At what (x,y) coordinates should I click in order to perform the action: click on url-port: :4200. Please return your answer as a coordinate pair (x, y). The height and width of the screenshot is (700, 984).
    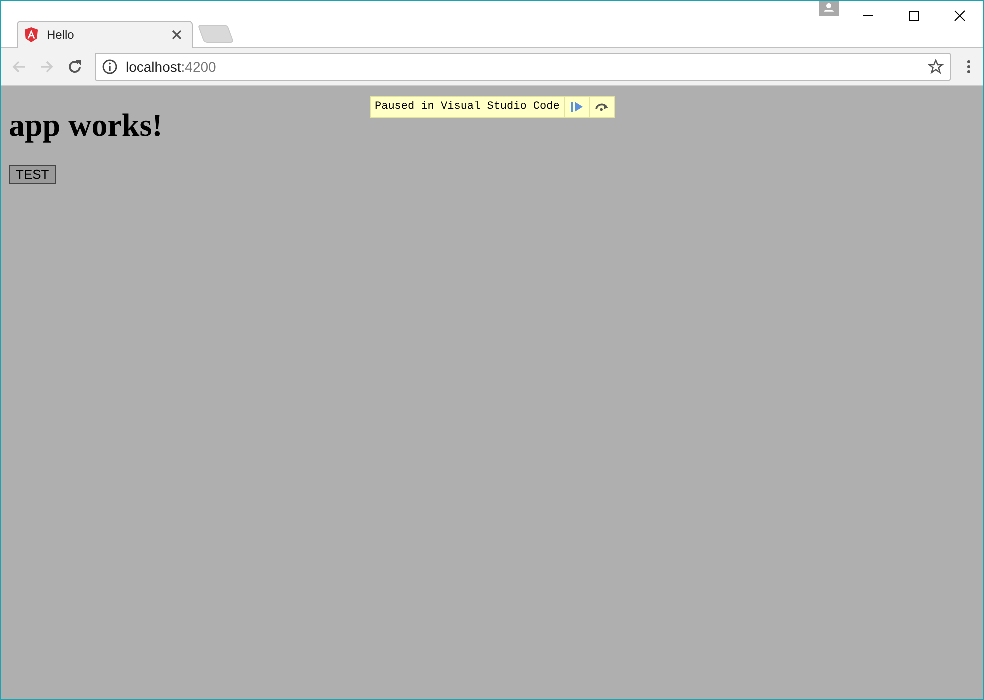
    Looking at the image, I should click on (198, 66).